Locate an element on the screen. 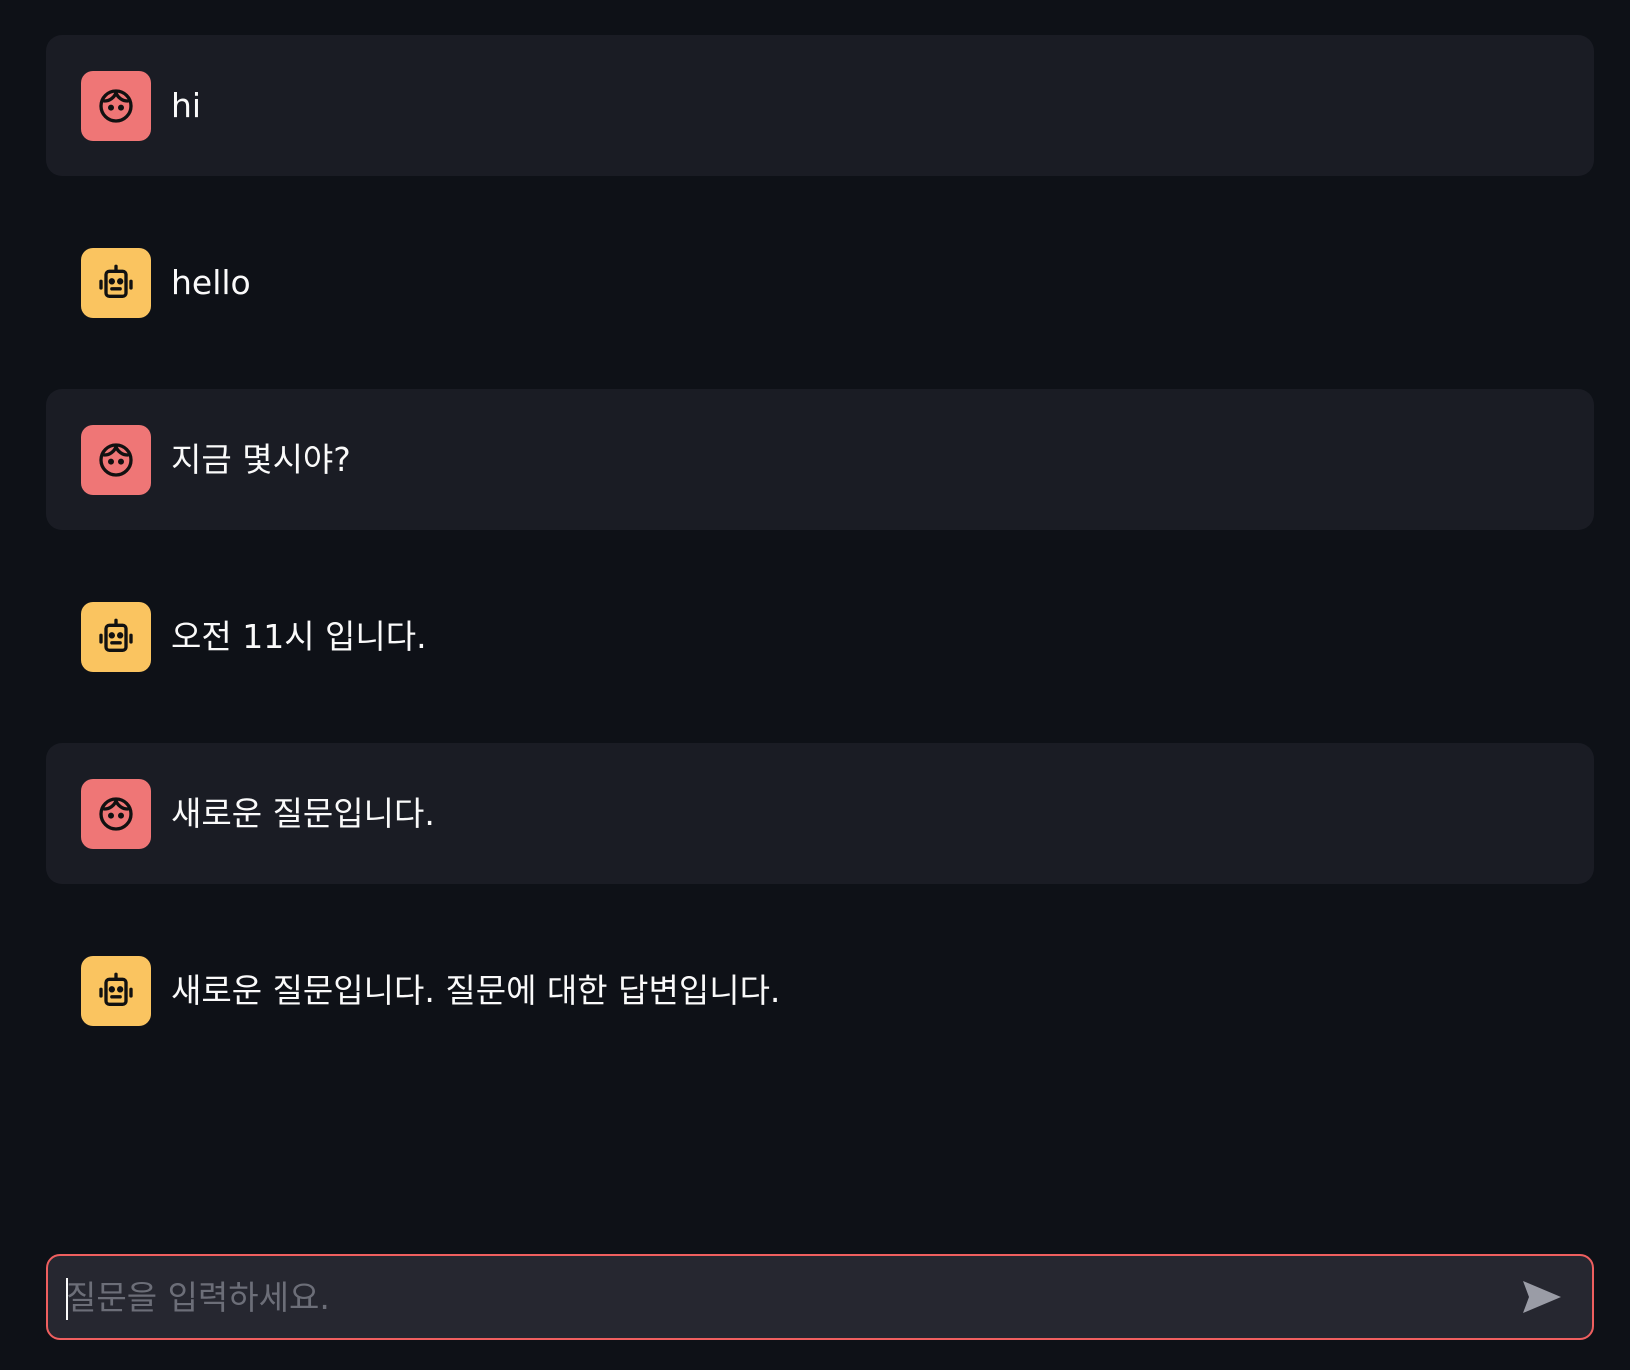 This screenshot has width=1630, height=1370. chat-message-user: 지금 몇시야? is located at coordinates (820, 459).